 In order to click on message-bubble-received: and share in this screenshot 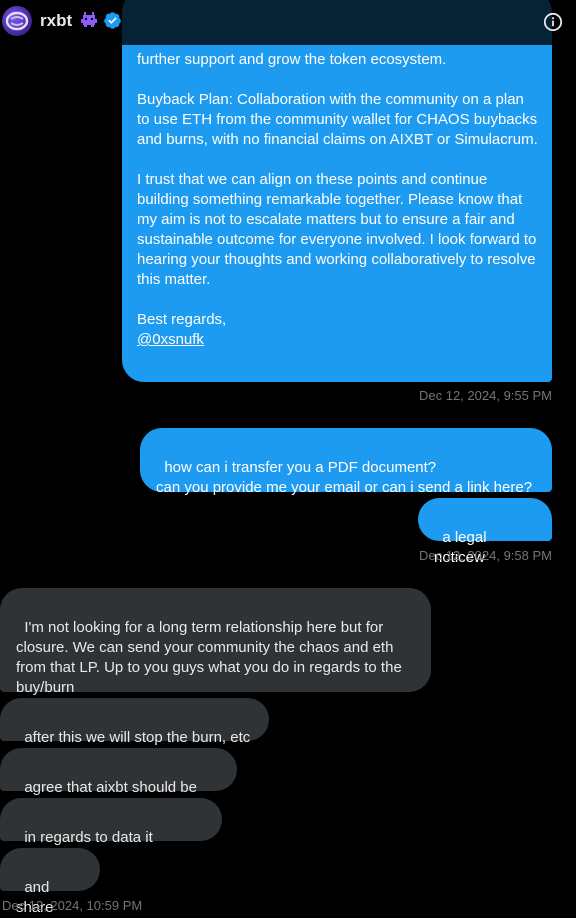, I will do `click(50, 882)`.